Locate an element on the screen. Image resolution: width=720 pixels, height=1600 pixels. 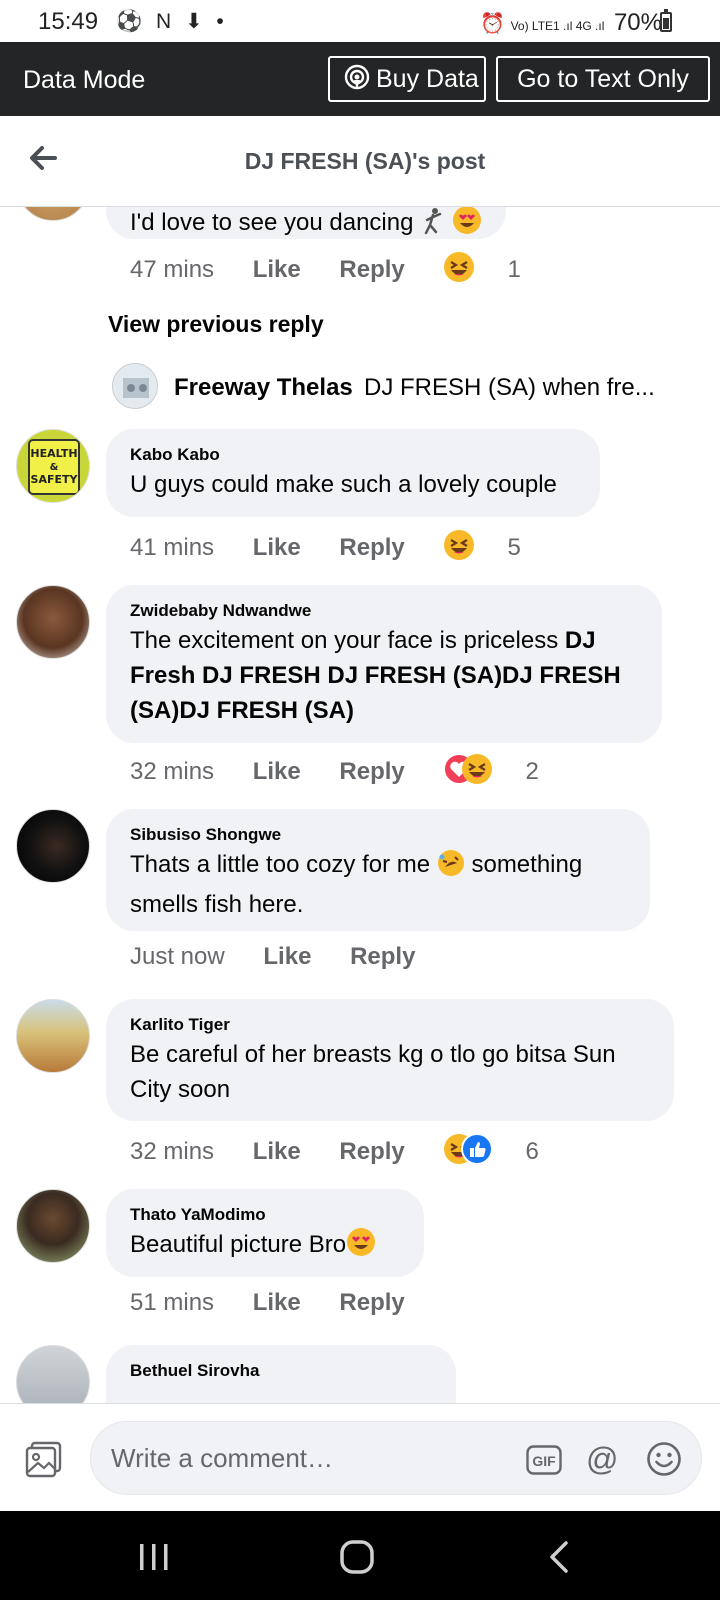
comment-text-plain: The excitement on your face is priceless is located at coordinates (347, 640).